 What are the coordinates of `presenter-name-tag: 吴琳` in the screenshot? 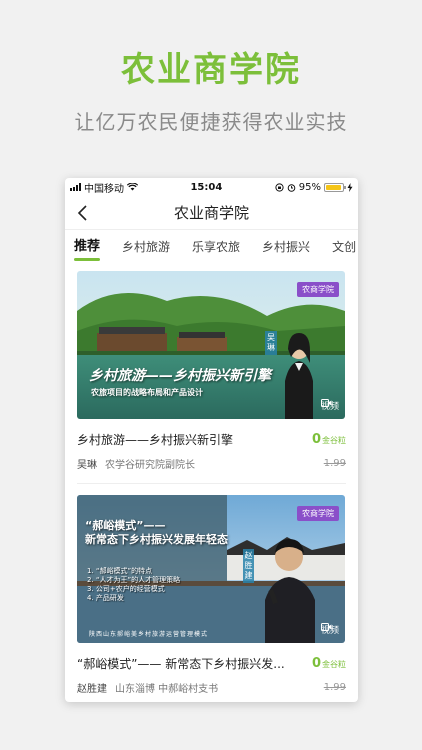 It's located at (271, 343).